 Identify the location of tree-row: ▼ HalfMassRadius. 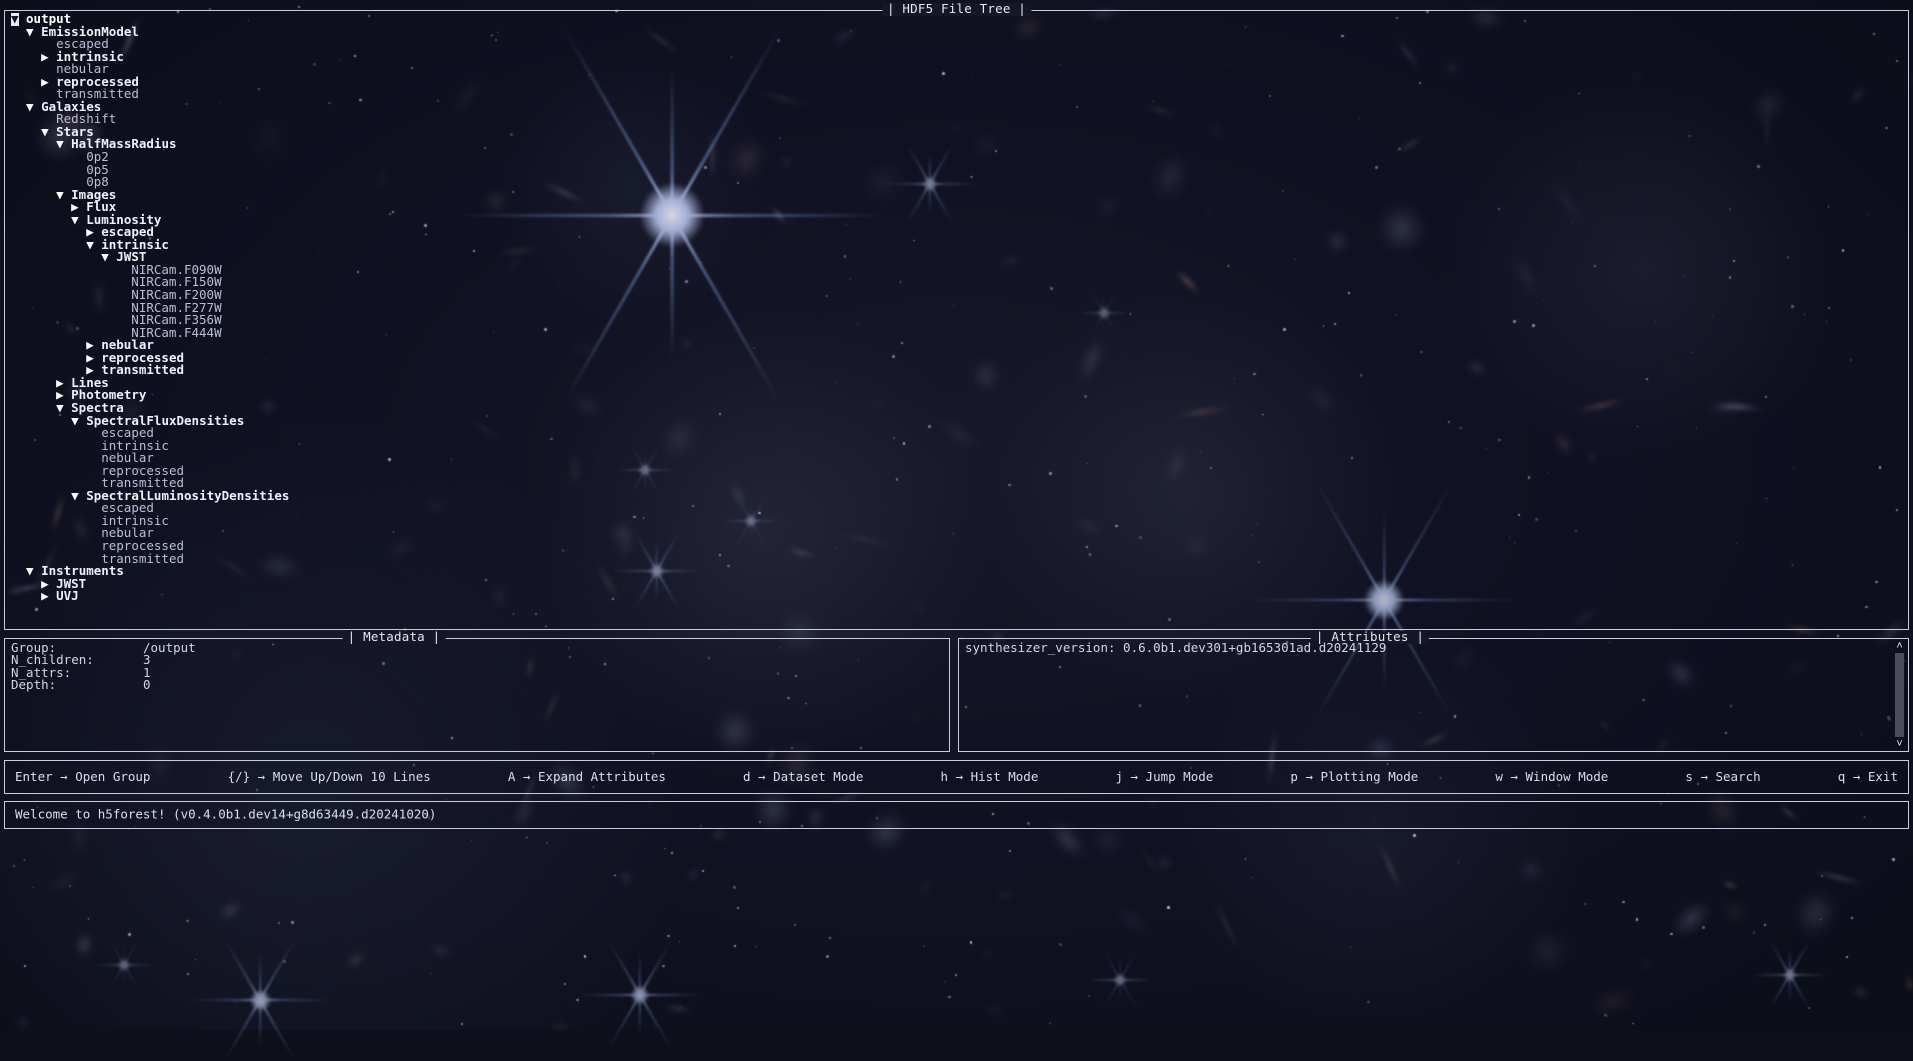
(956, 144).